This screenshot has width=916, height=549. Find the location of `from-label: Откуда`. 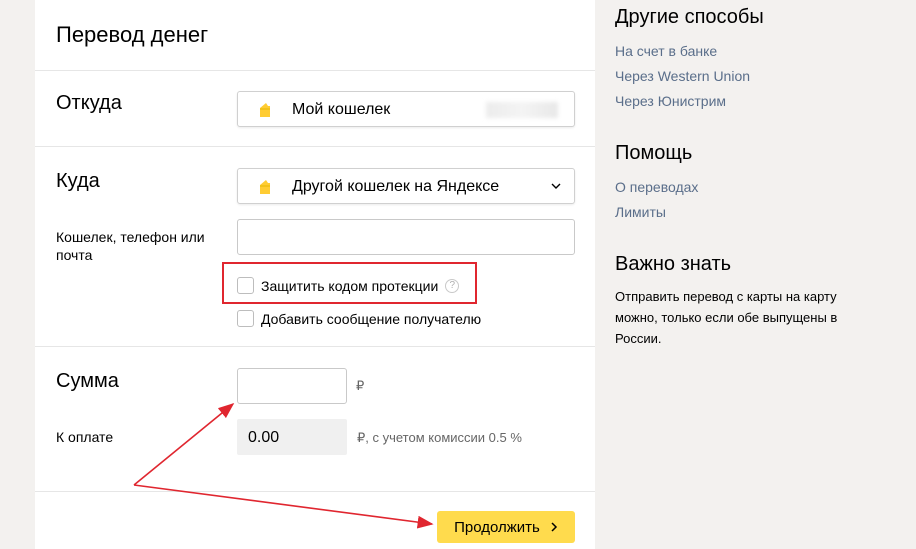

from-label: Откуда is located at coordinates (89, 103).